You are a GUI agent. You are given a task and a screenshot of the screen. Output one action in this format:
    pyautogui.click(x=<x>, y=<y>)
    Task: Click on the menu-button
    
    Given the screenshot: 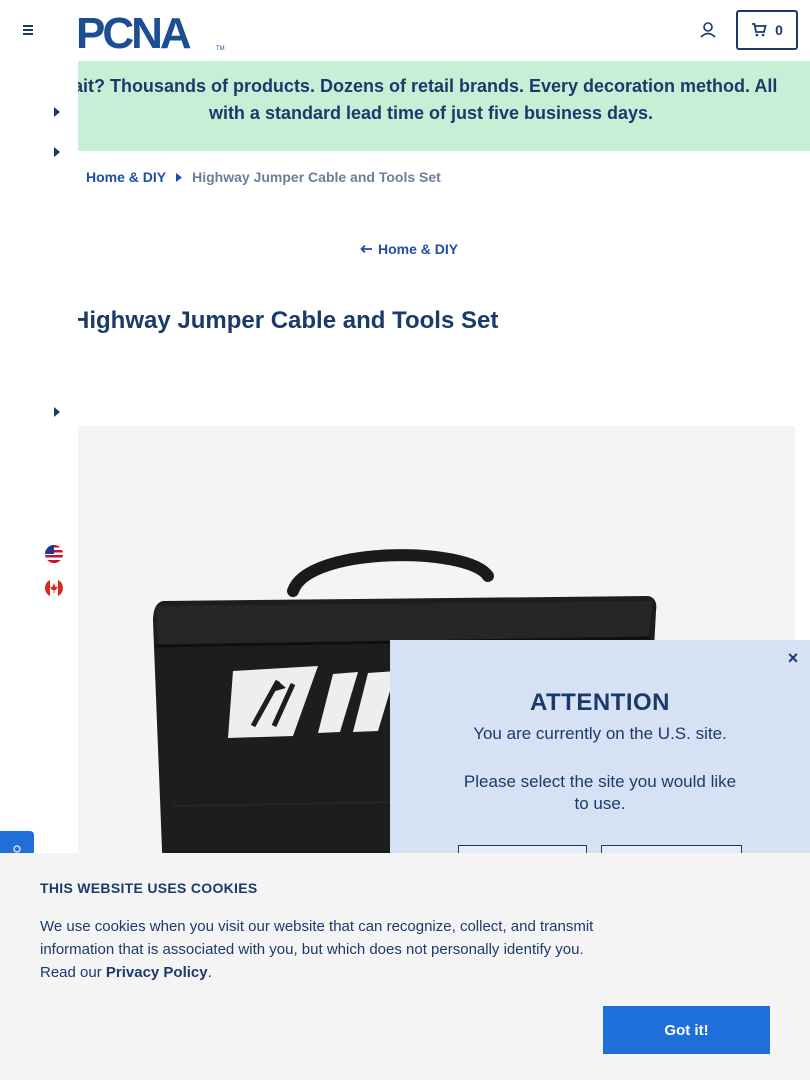 What is the action you would take?
    pyautogui.click(x=28, y=30)
    